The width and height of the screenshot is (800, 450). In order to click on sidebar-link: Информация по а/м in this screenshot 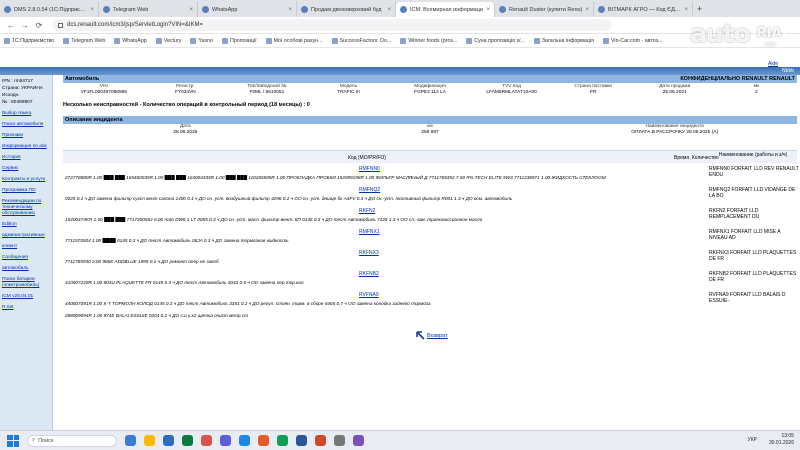, I will do `click(26, 147)`.